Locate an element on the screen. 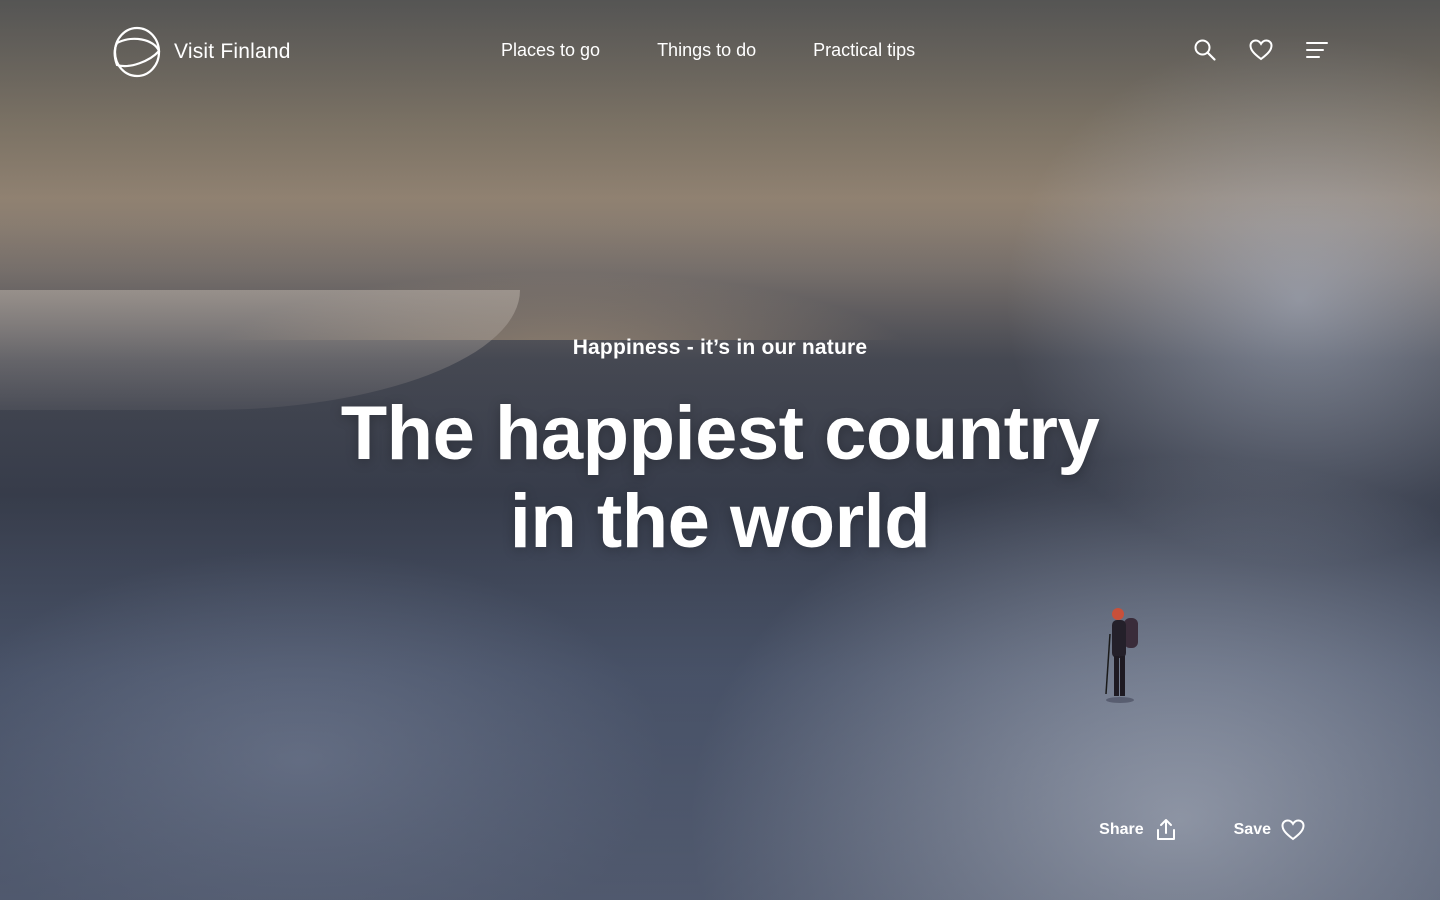  share-button: Share is located at coordinates (1138, 830).